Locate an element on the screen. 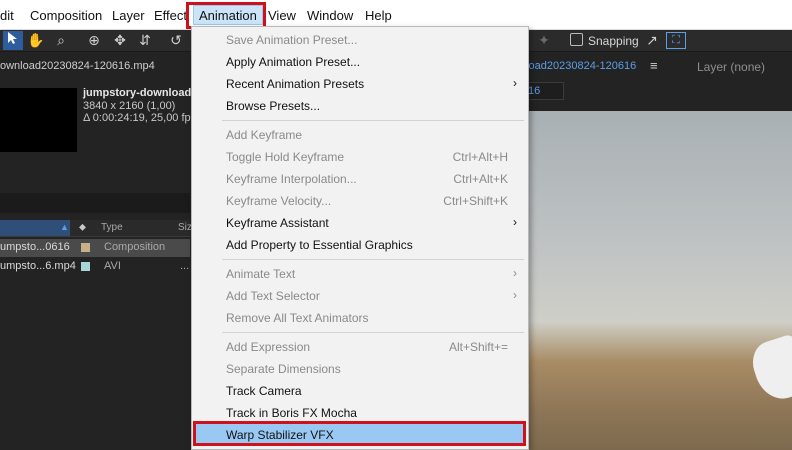 This screenshot has height=450, width=792. project-item-name: umpsto...0616 is located at coordinates (35, 247).